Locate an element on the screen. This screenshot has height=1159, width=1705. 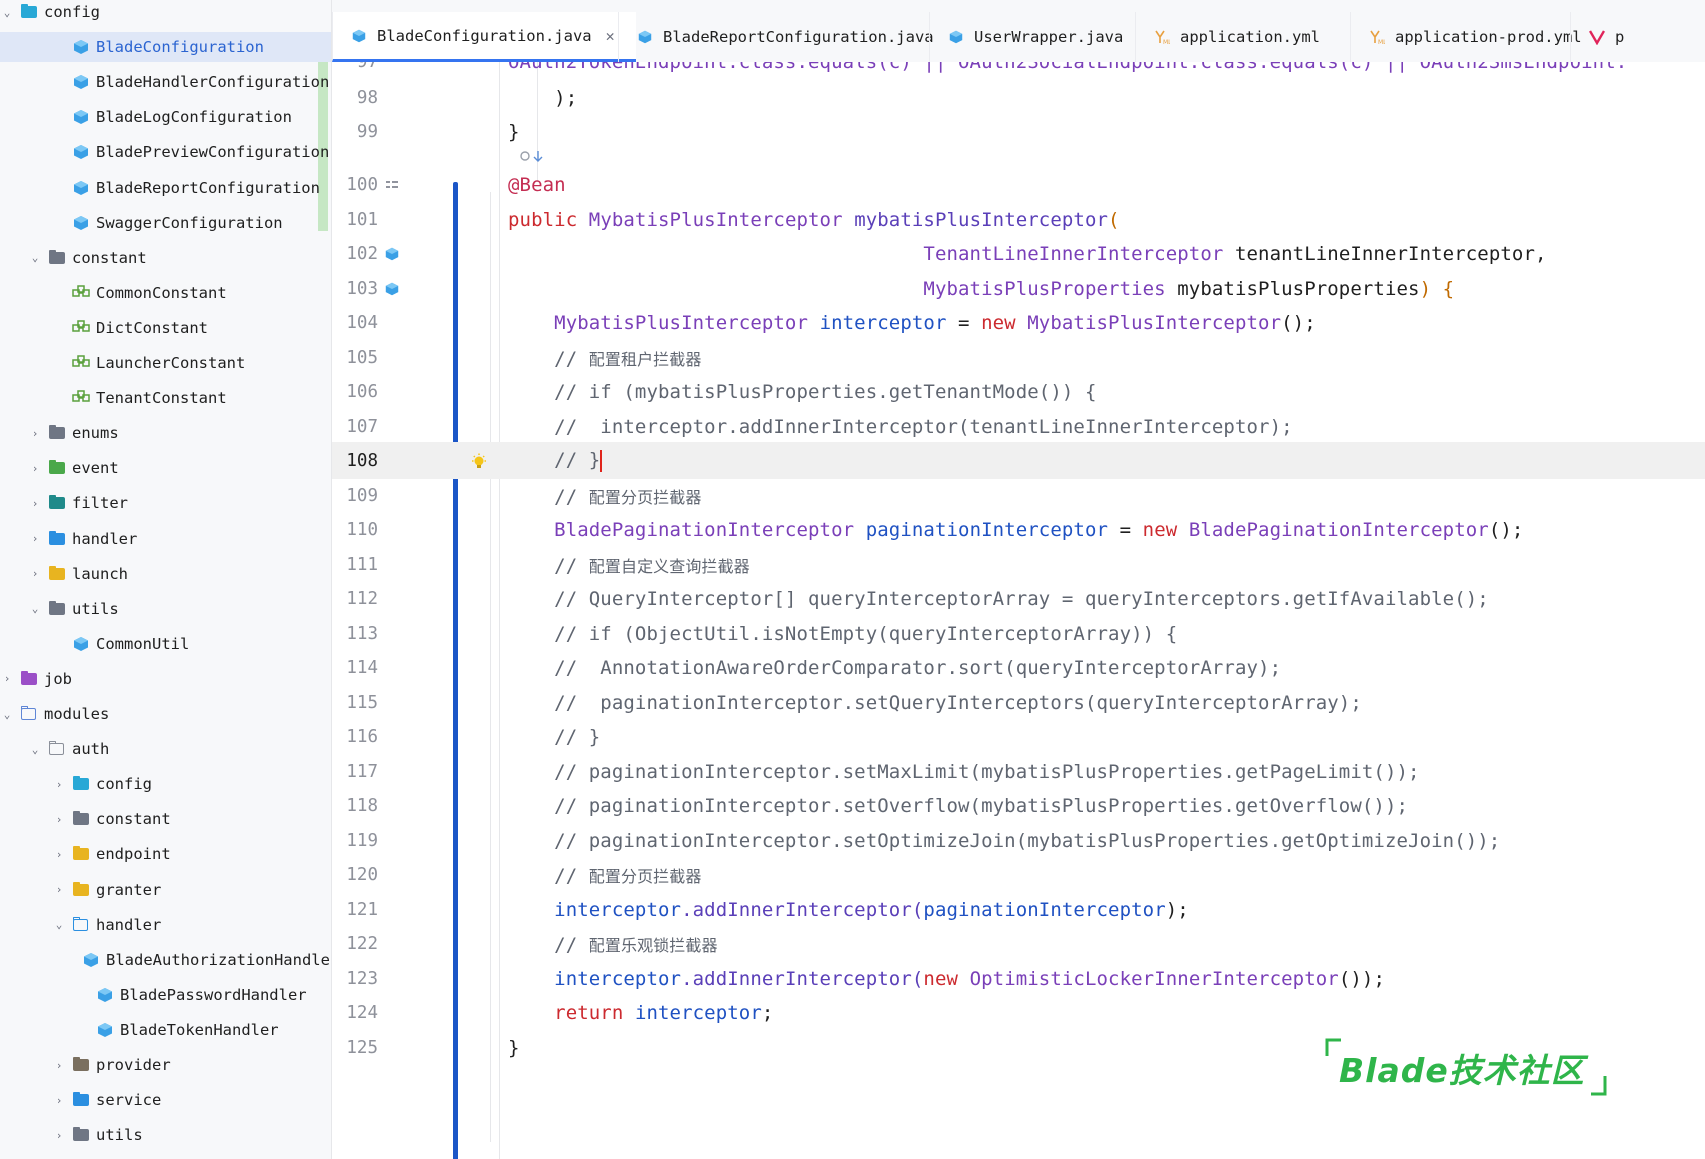
tree-item: BladePreviewConfiguration is located at coordinates (165, 152).